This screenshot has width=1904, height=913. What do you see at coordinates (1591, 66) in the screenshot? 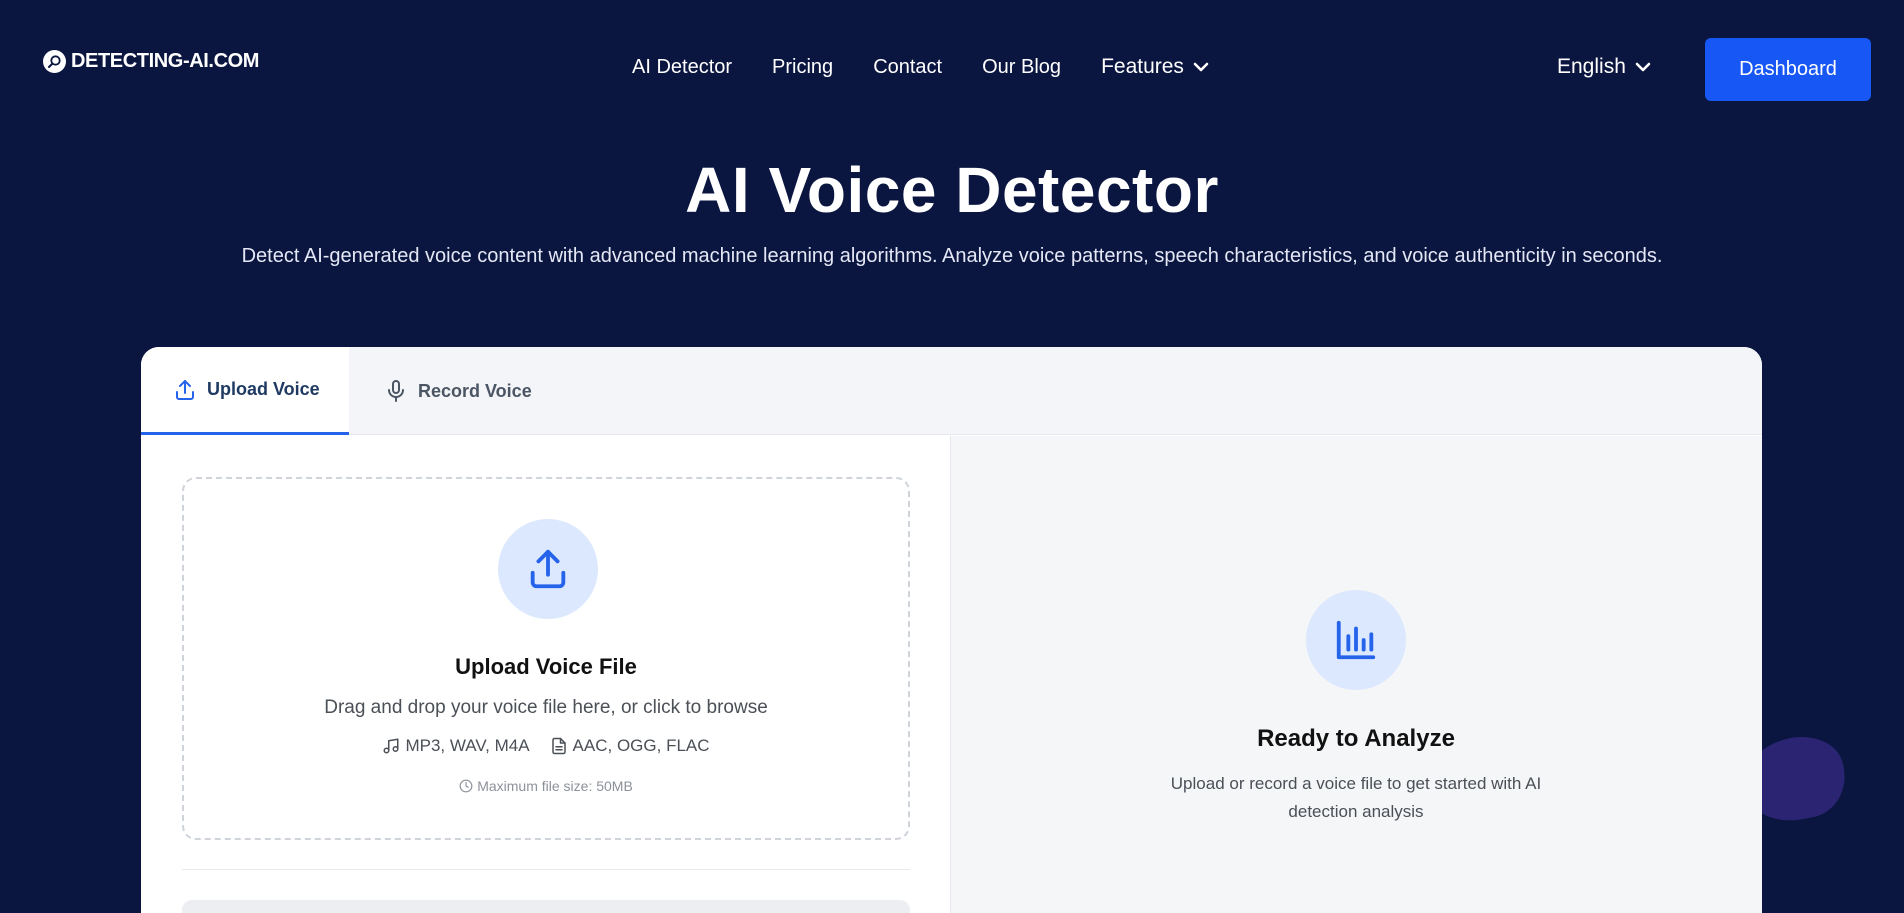
I see `language-label: English` at bounding box center [1591, 66].